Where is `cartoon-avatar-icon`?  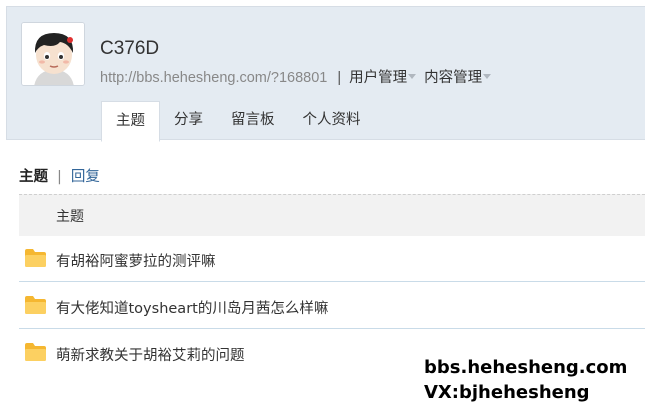
cartoon-avatar-icon is located at coordinates (53, 54).